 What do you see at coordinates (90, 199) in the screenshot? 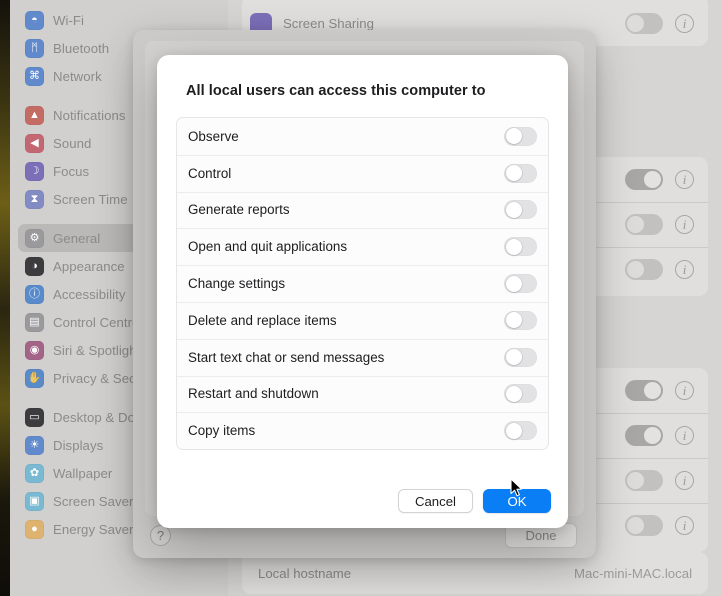
I see `sidebar-item-label: Screen Time` at bounding box center [90, 199].